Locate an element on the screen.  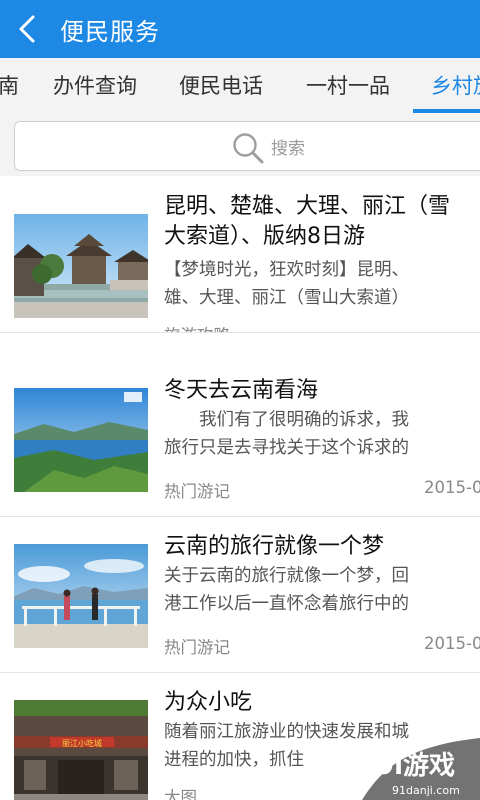
search-input: 搜索 is located at coordinates (247, 146).